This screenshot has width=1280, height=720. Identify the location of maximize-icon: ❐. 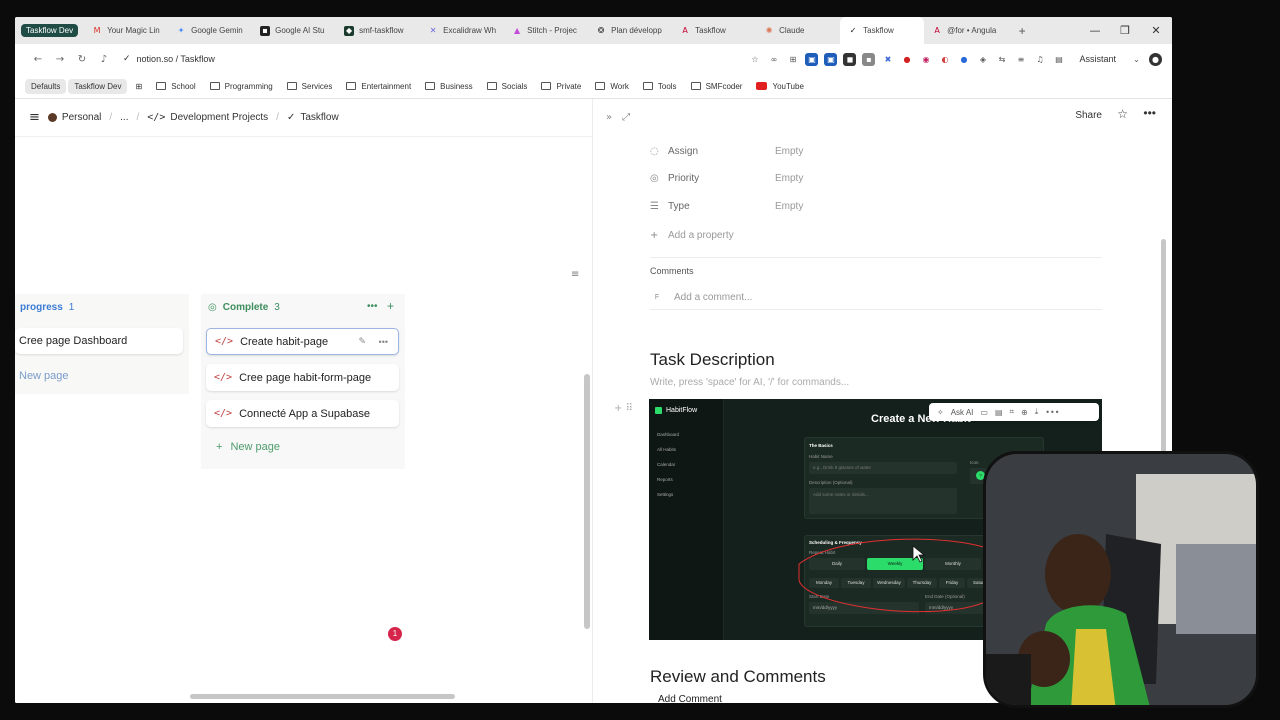
(1125, 30).